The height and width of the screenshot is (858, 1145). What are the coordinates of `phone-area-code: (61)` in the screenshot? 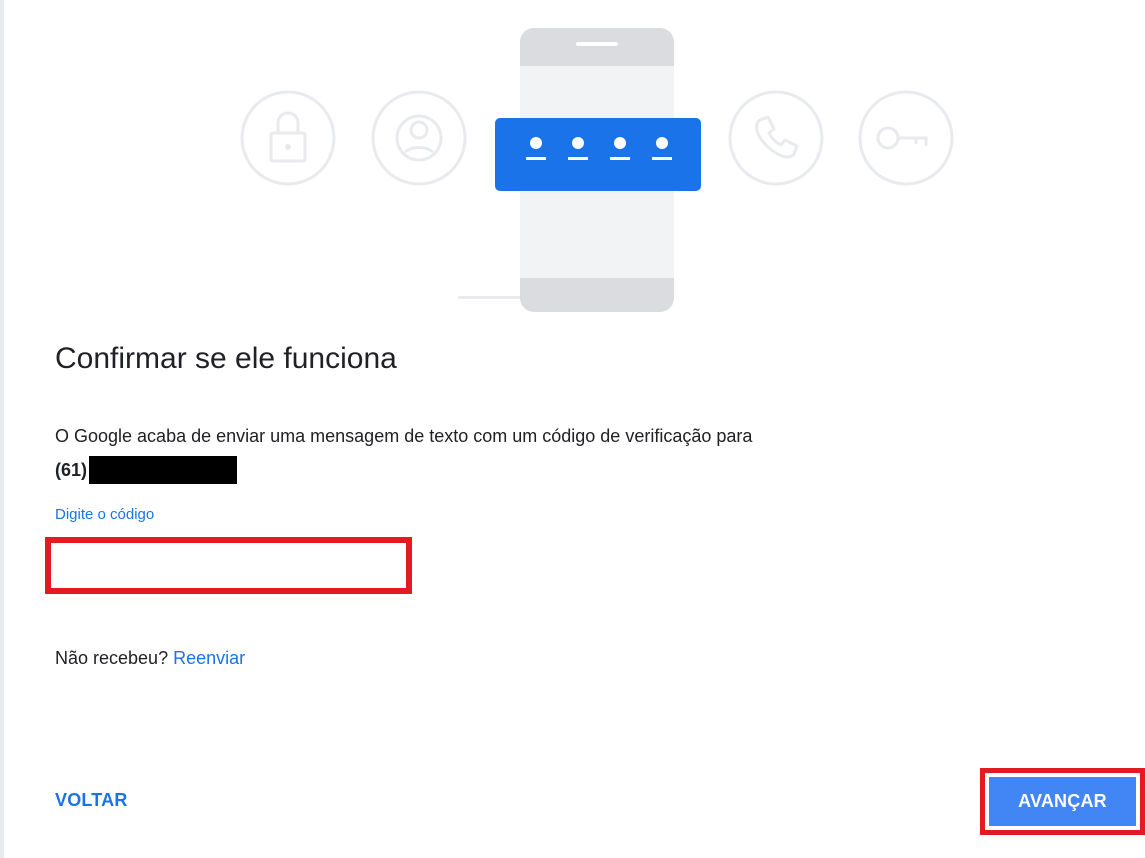 It's located at (71, 469).